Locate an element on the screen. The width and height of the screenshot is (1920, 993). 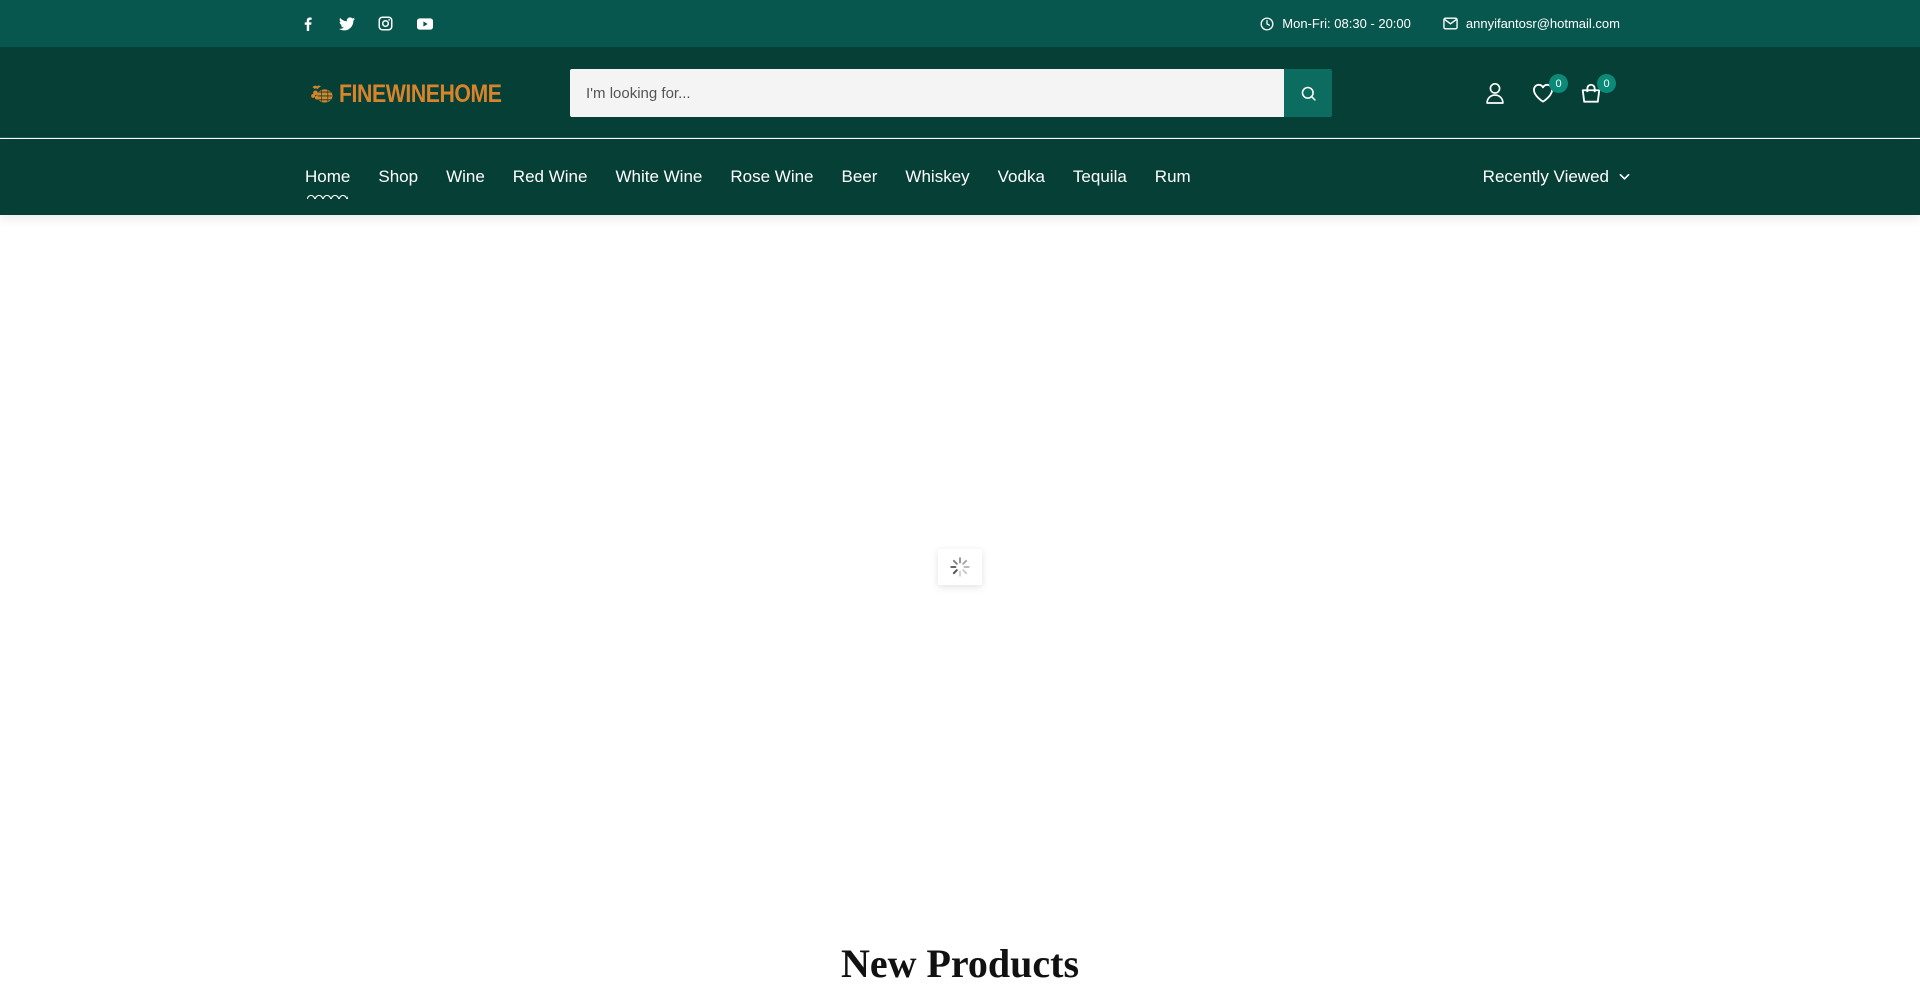
social-links is located at coordinates (366, 23).